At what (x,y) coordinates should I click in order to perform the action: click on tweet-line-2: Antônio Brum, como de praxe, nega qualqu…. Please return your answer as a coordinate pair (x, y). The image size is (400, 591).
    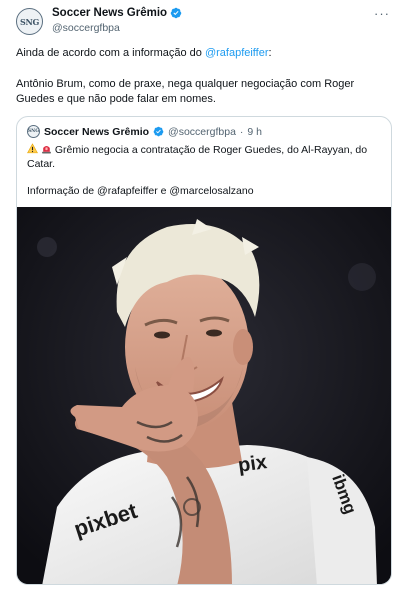
    Looking at the image, I should click on (185, 91).